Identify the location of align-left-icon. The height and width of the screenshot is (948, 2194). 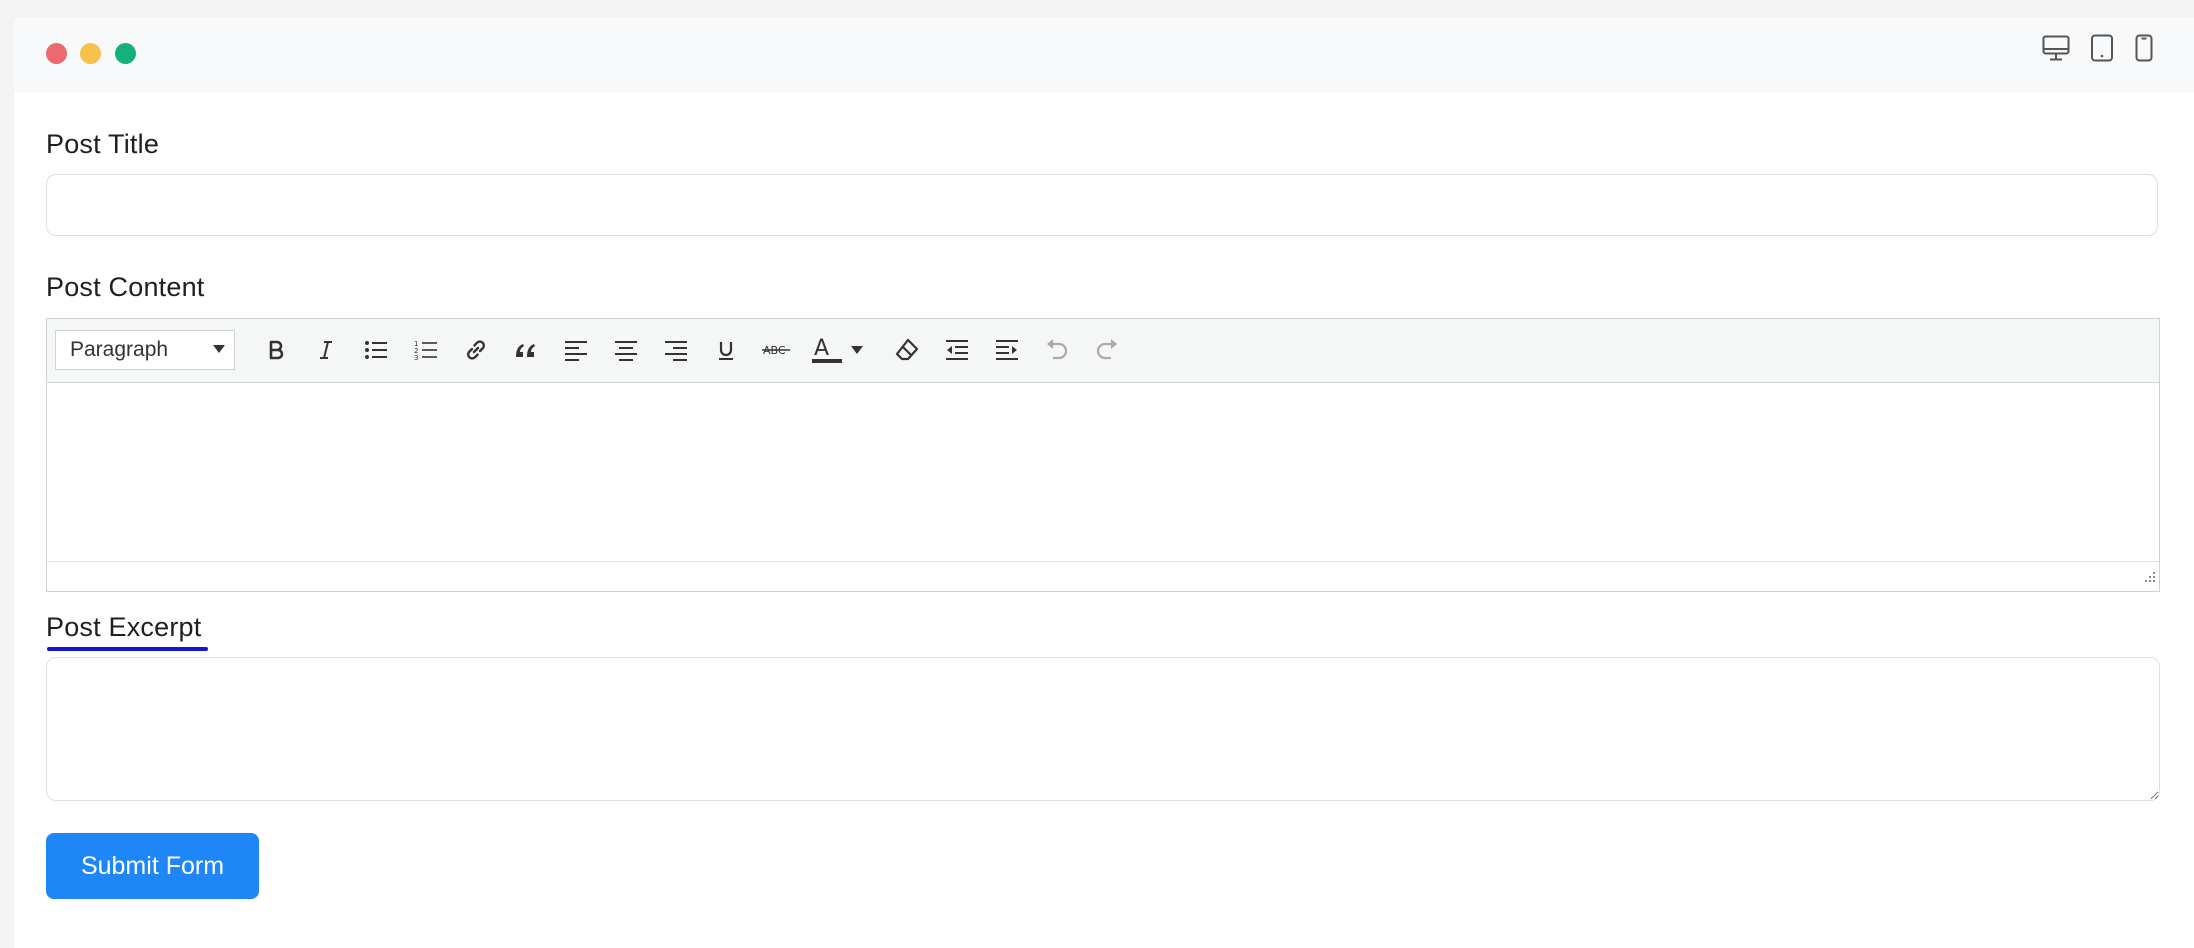
(576, 351).